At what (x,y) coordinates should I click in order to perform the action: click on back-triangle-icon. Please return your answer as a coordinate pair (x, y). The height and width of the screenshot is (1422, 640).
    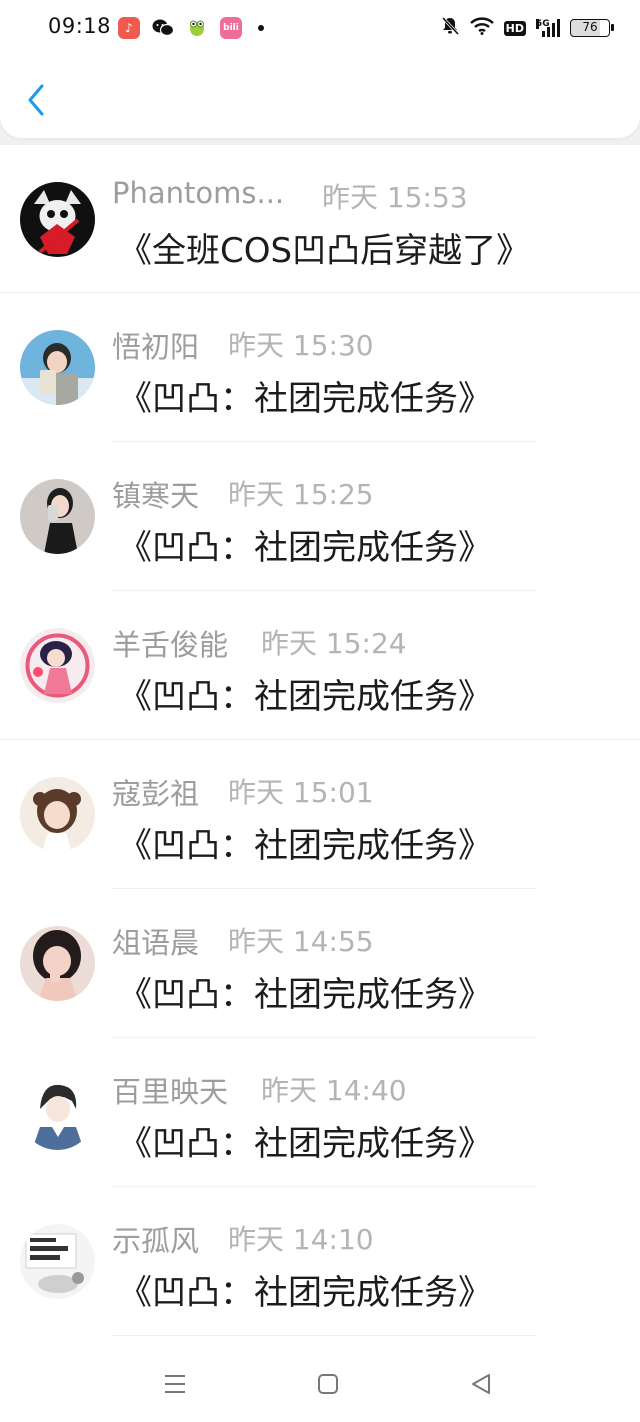
    Looking at the image, I should click on (481, 1384).